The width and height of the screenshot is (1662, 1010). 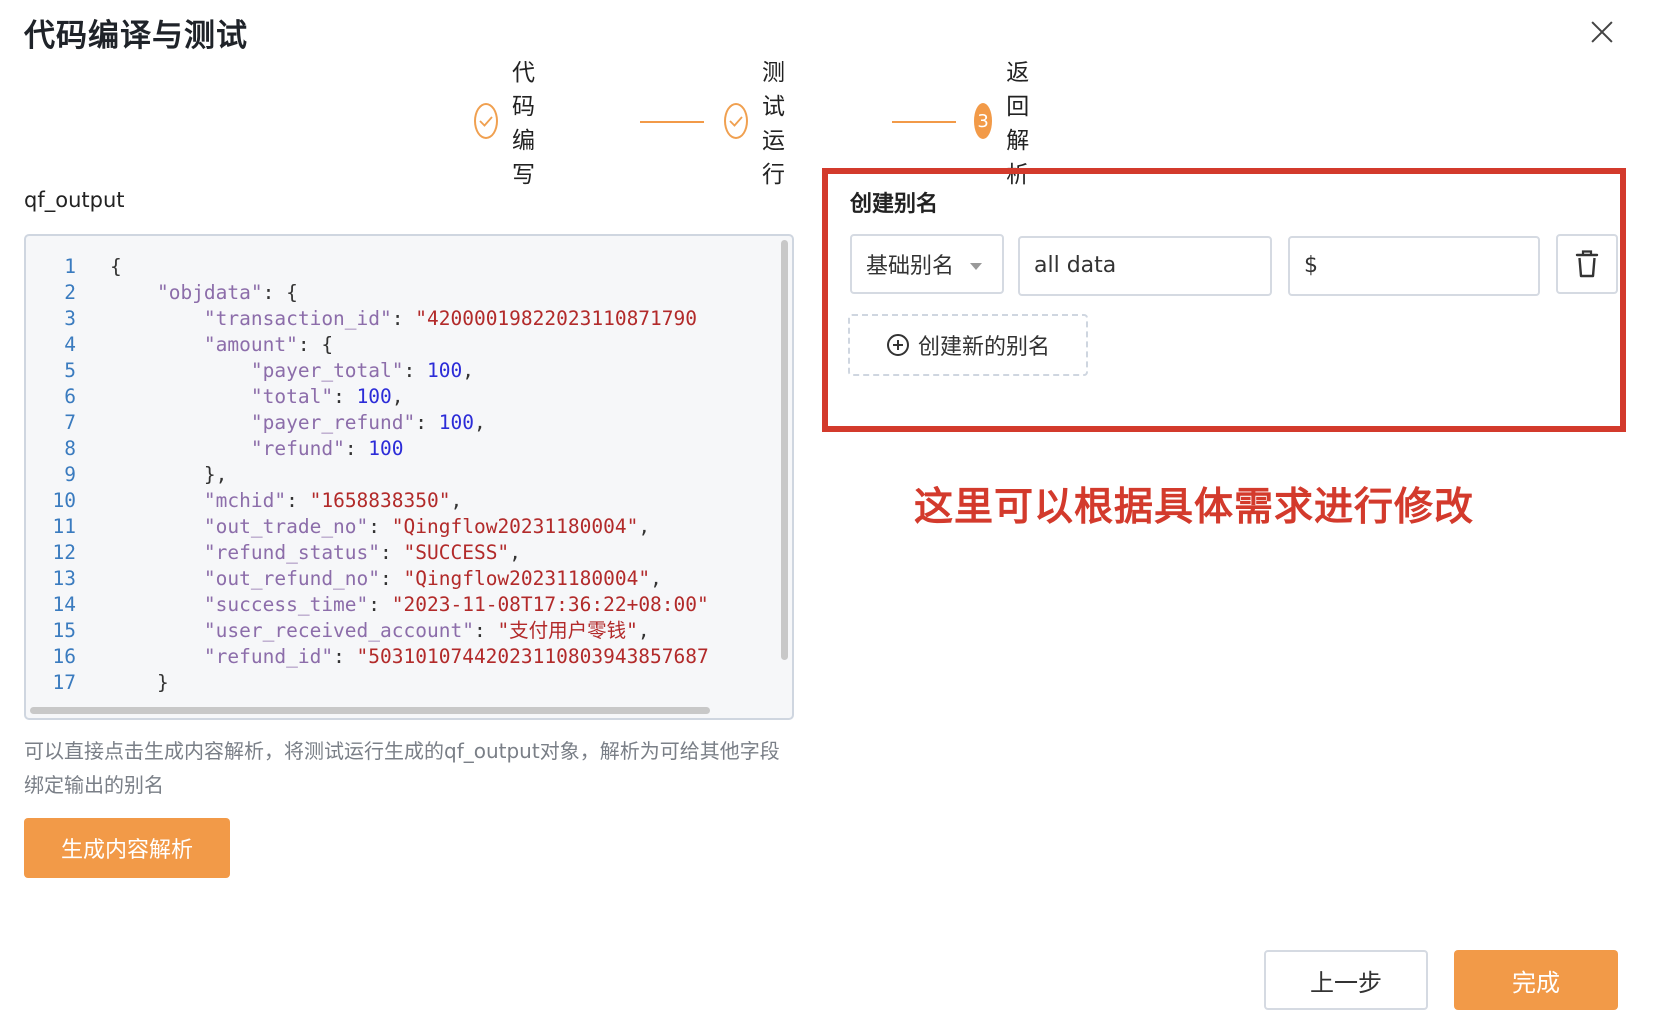 I want to click on line-number: 15, so click(x=64, y=630).